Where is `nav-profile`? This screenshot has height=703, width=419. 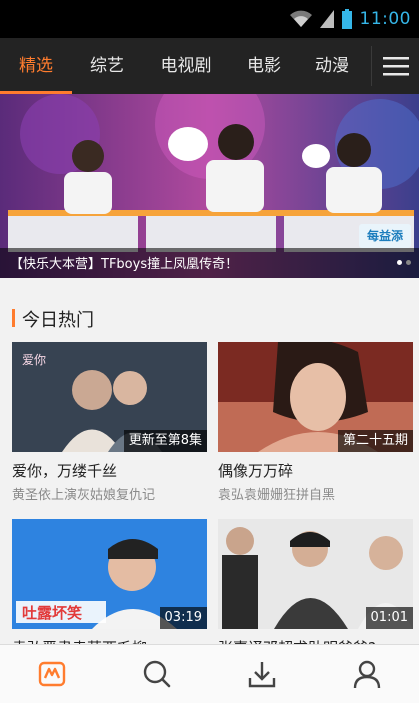
nav-profile is located at coordinates (366, 674).